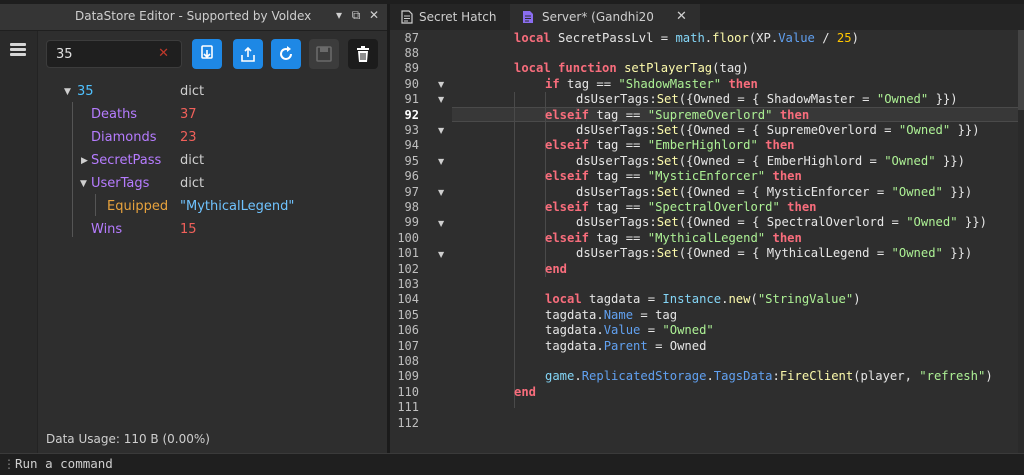 Image resolution: width=1024 pixels, height=475 pixels. Describe the element at coordinates (106, 230) in the screenshot. I see `tree-row: Wins` at that location.